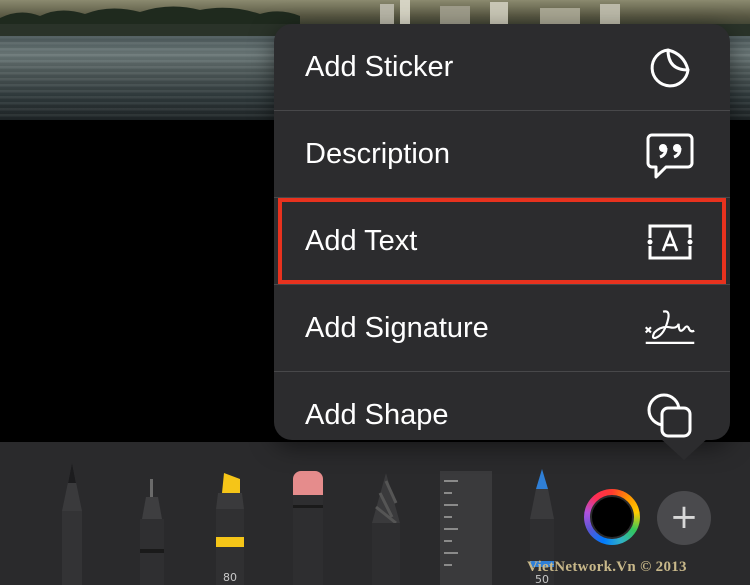 This screenshot has width=750, height=585. What do you see at coordinates (502, 241) in the screenshot?
I see `menu-item-add-text: Add Text` at bounding box center [502, 241].